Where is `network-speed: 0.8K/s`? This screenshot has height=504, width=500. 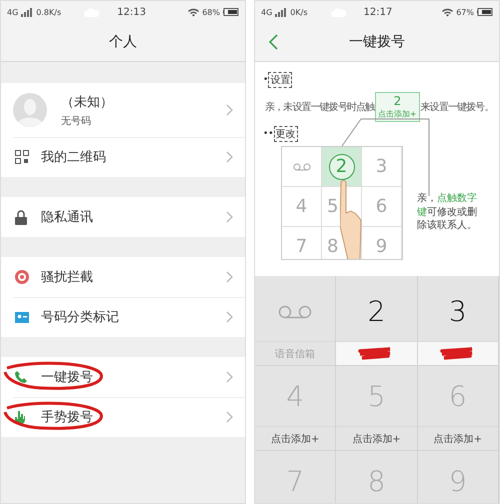
network-speed: 0.8K/s is located at coordinates (49, 12).